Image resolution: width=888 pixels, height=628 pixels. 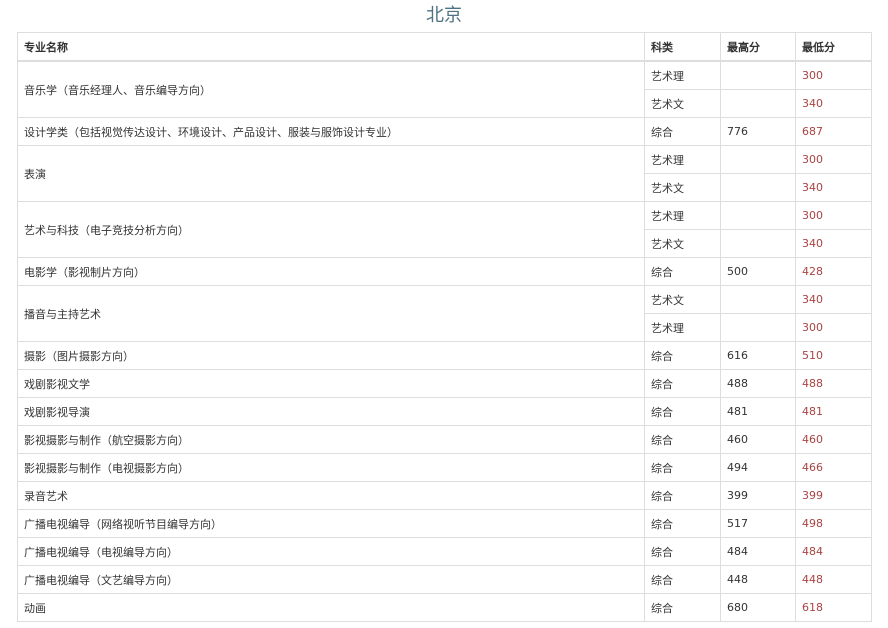 What do you see at coordinates (833, 579) in the screenshot?
I see `min-score-cell: 448` at bounding box center [833, 579].